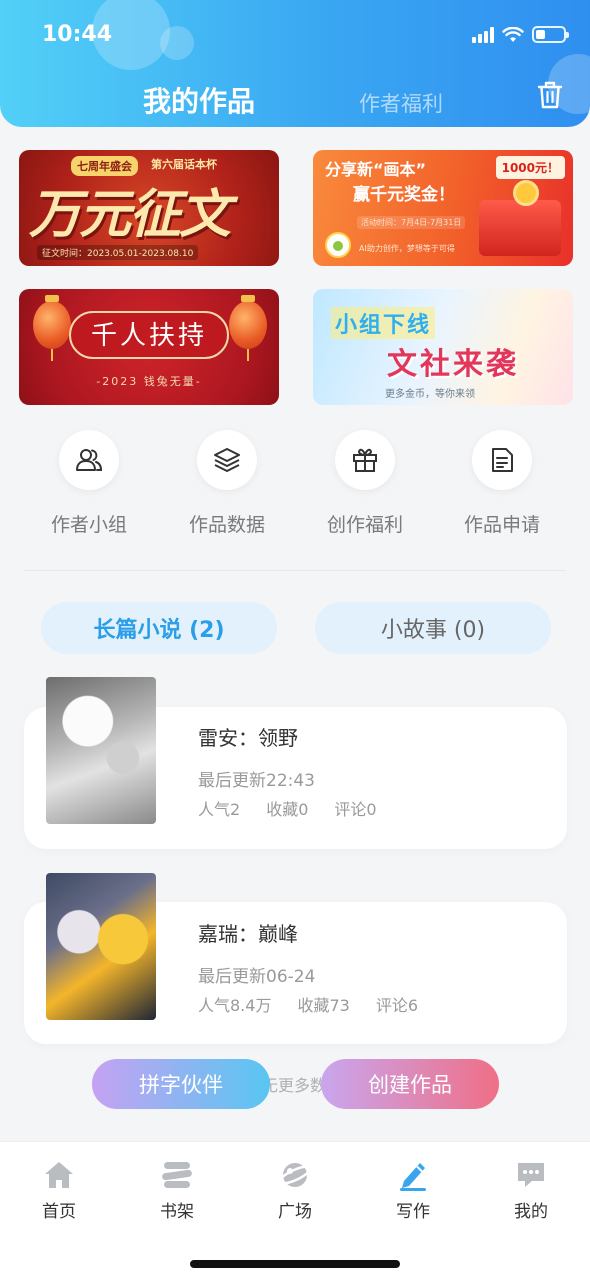  I want to click on quick-action-label: 作品申请, so click(501, 525).